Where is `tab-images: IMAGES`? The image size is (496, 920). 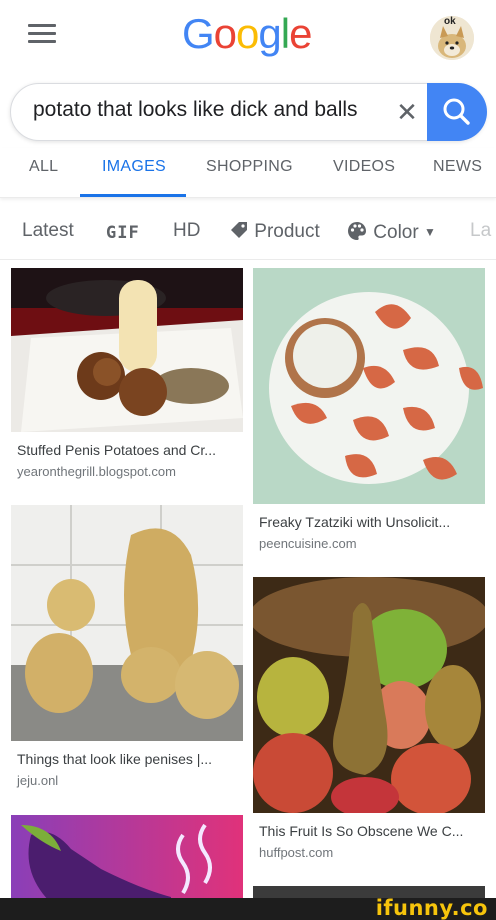 tab-images: IMAGES is located at coordinates (134, 167).